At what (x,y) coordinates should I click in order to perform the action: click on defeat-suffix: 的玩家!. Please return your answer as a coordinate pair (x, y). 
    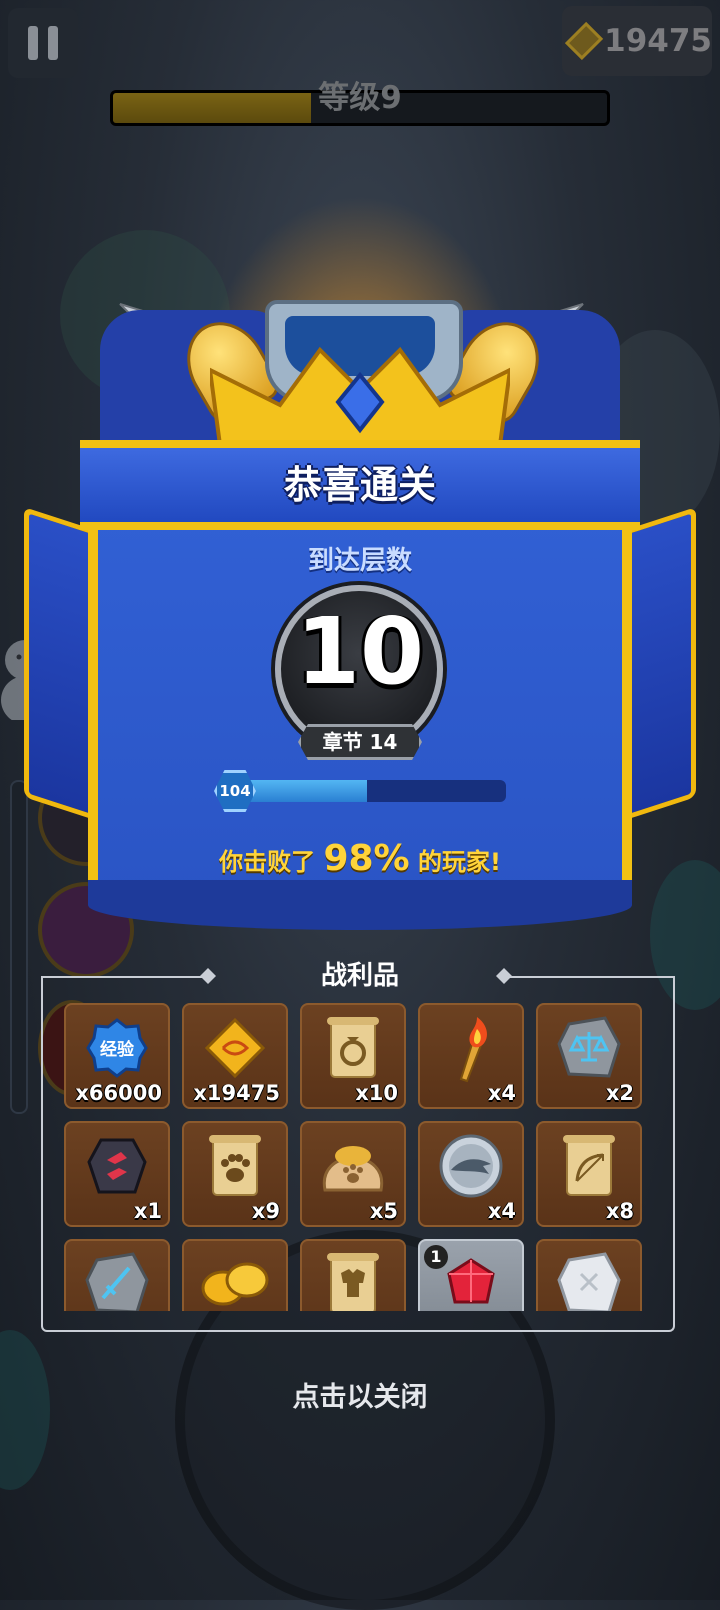
    Looking at the image, I should click on (459, 862).